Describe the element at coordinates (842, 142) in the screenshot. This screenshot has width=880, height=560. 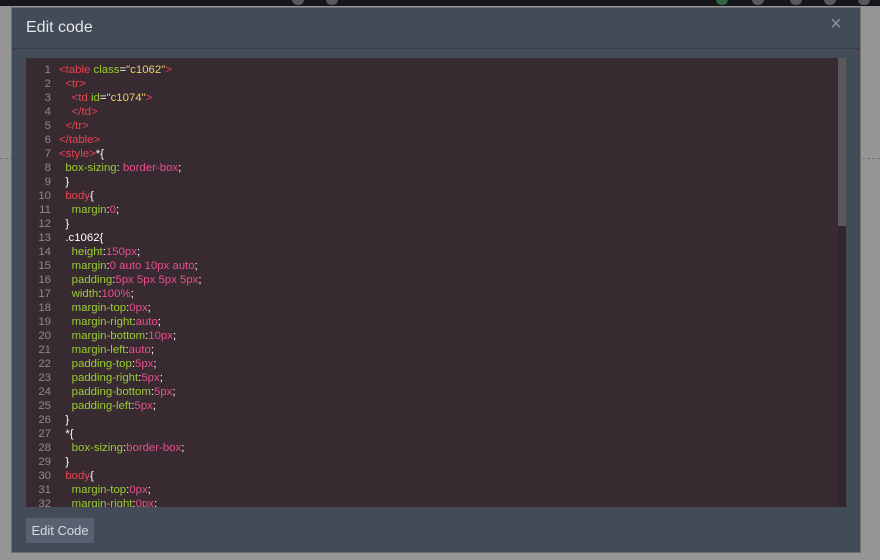
I see `scrollbar-thumb` at that location.